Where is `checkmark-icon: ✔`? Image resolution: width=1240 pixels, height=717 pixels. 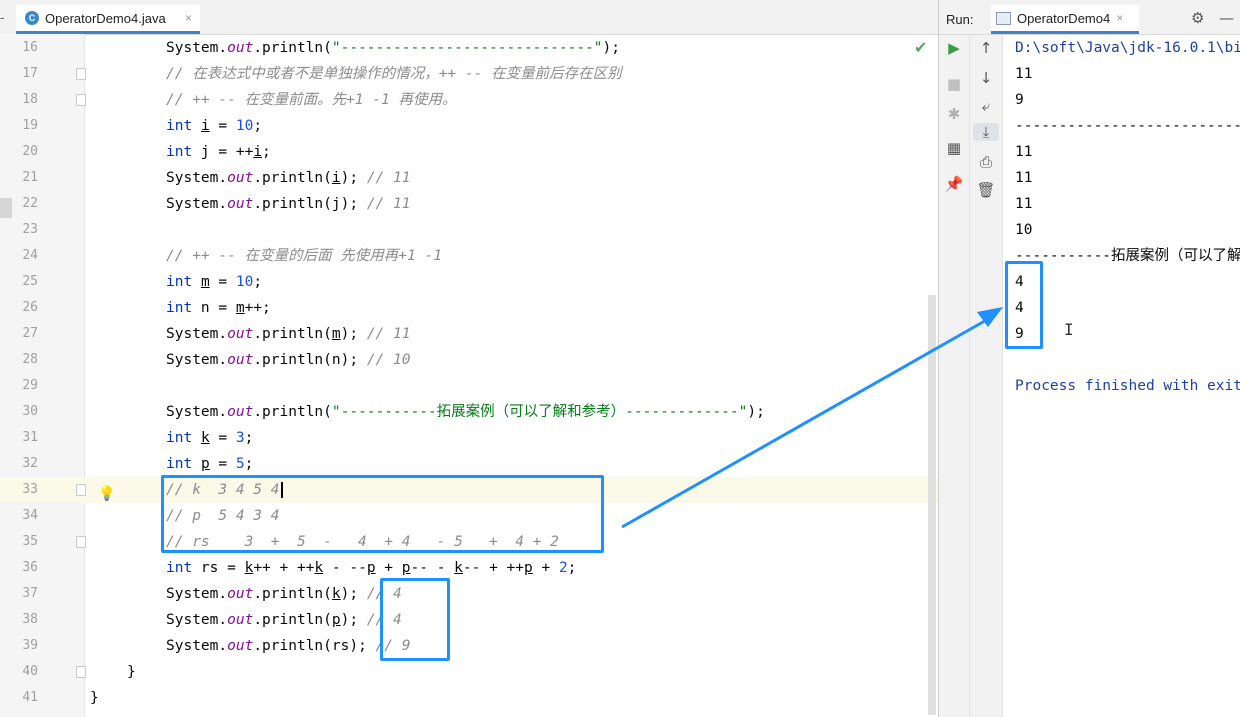 checkmark-icon: ✔ is located at coordinates (921, 47).